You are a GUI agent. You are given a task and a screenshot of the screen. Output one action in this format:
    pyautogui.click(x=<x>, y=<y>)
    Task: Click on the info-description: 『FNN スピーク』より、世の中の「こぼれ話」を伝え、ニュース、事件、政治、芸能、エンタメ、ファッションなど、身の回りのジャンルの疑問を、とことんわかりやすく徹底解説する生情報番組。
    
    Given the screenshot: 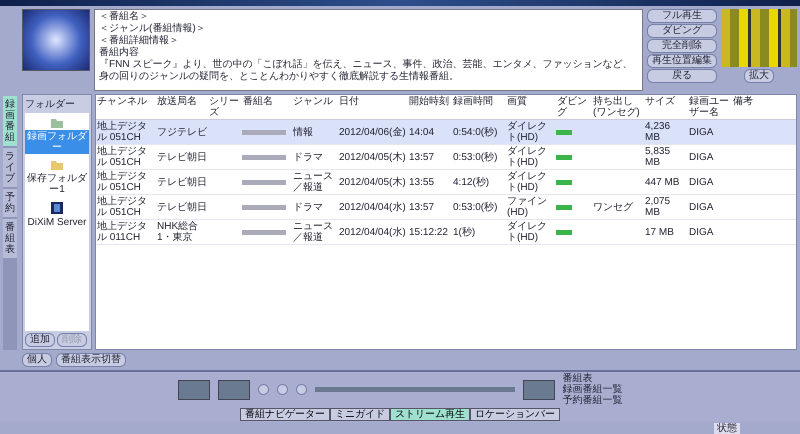 What is the action you would take?
    pyautogui.click(x=366, y=71)
    